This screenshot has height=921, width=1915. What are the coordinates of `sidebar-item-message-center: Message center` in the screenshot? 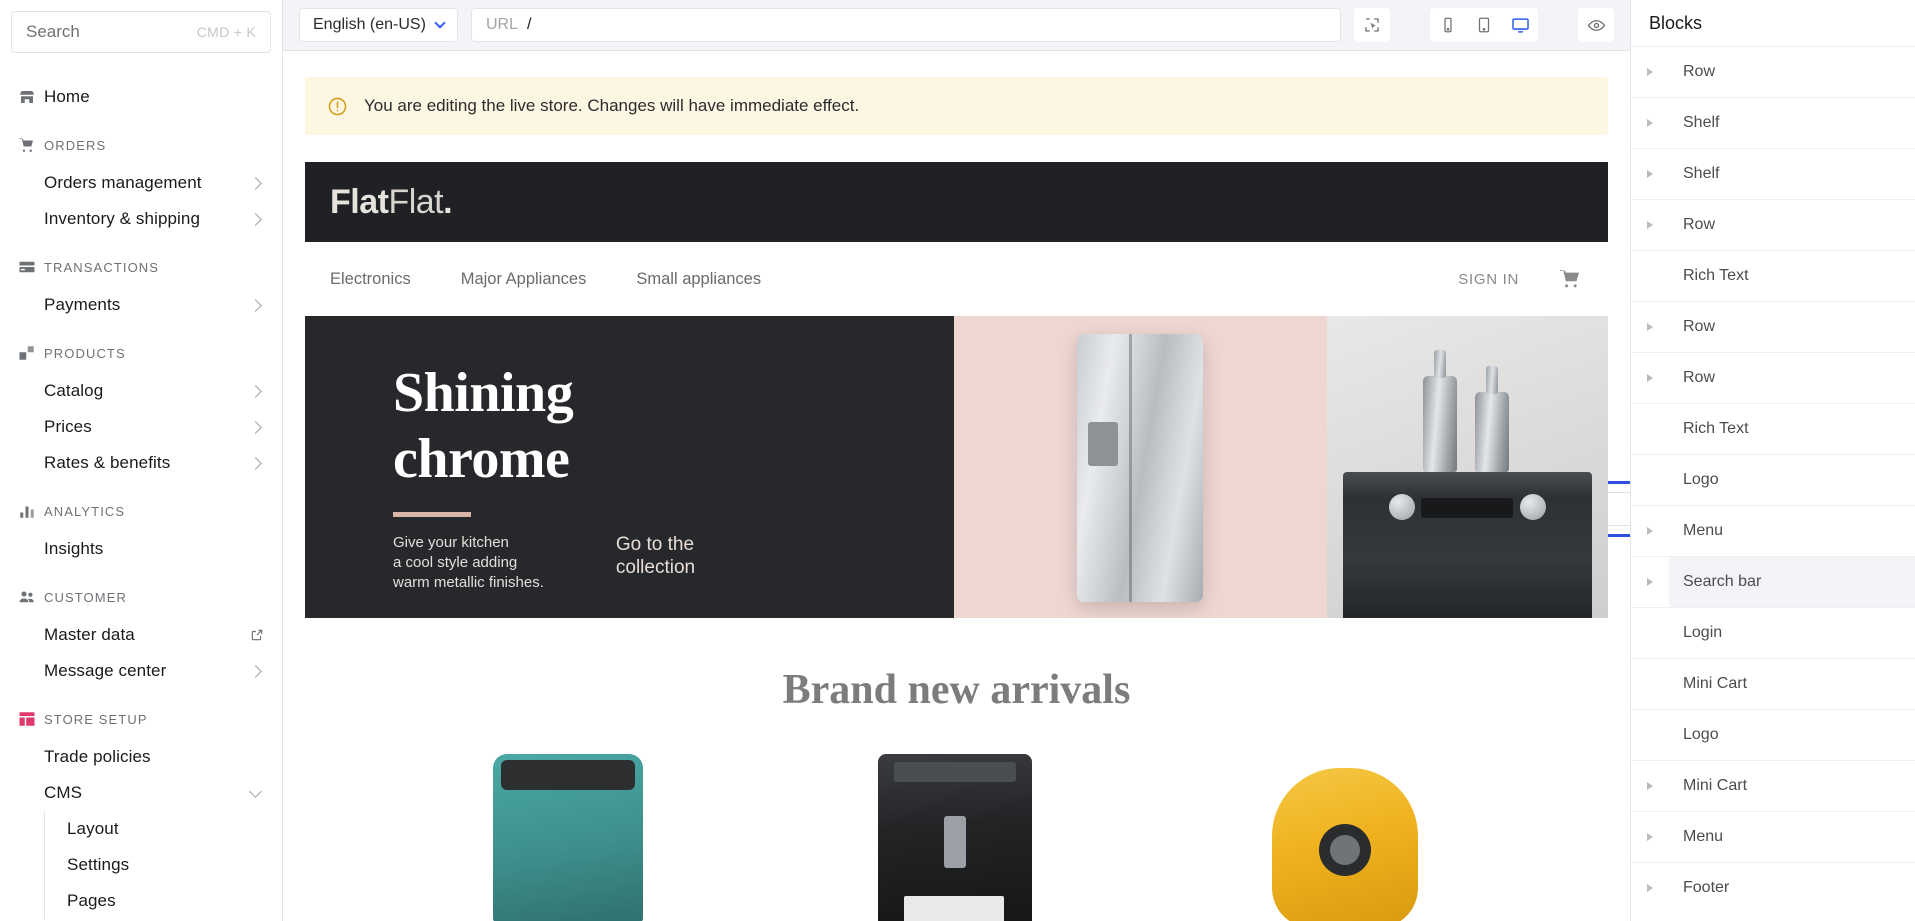 It's located at (141, 671).